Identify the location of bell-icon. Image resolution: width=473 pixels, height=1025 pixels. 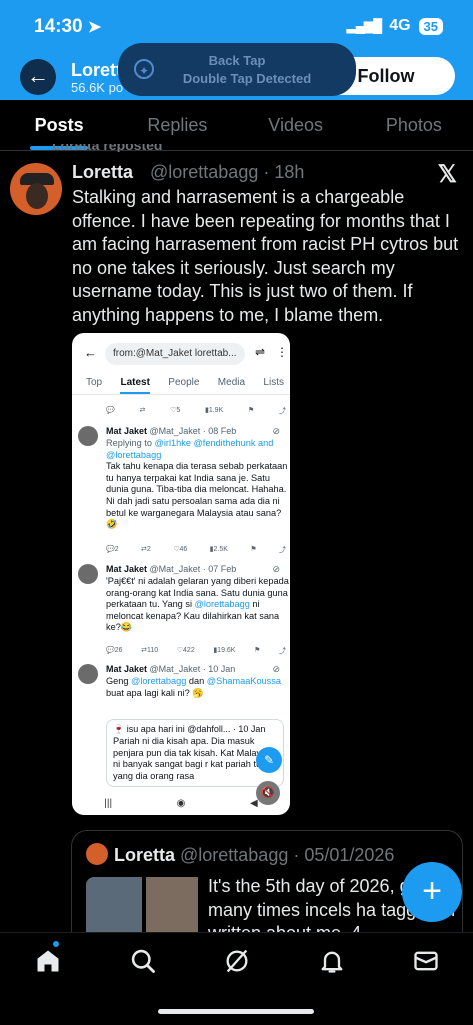
(332, 961).